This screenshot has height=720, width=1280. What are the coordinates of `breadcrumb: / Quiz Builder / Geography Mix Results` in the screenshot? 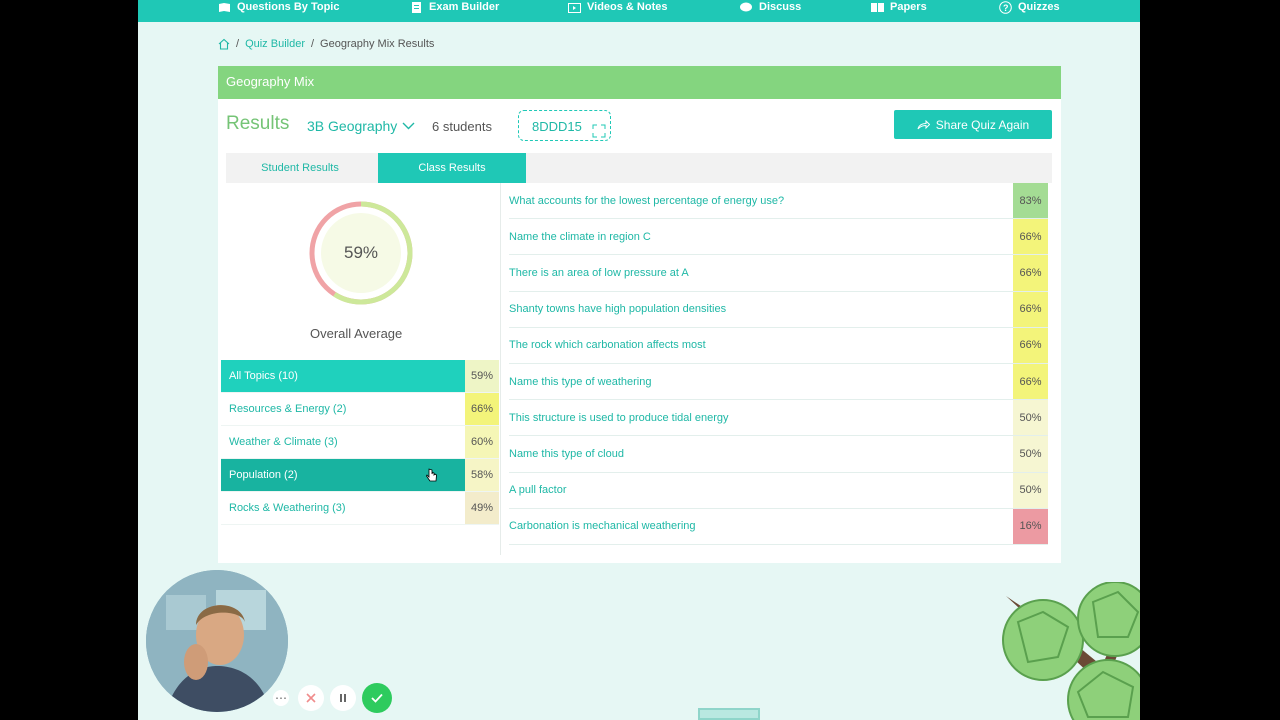 It's located at (326, 44).